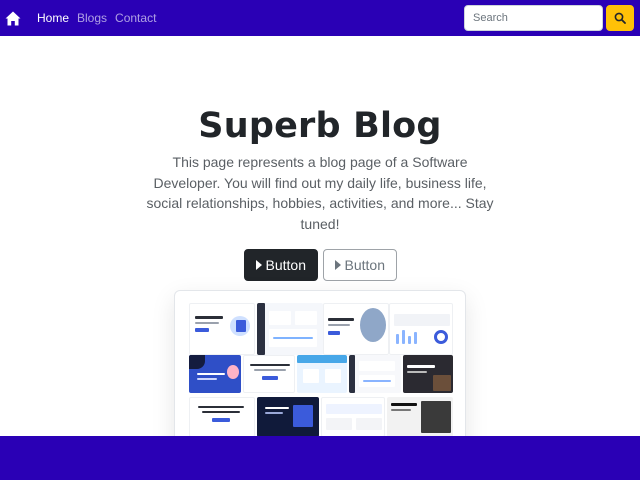  I want to click on house-icon, so click(13, 18).